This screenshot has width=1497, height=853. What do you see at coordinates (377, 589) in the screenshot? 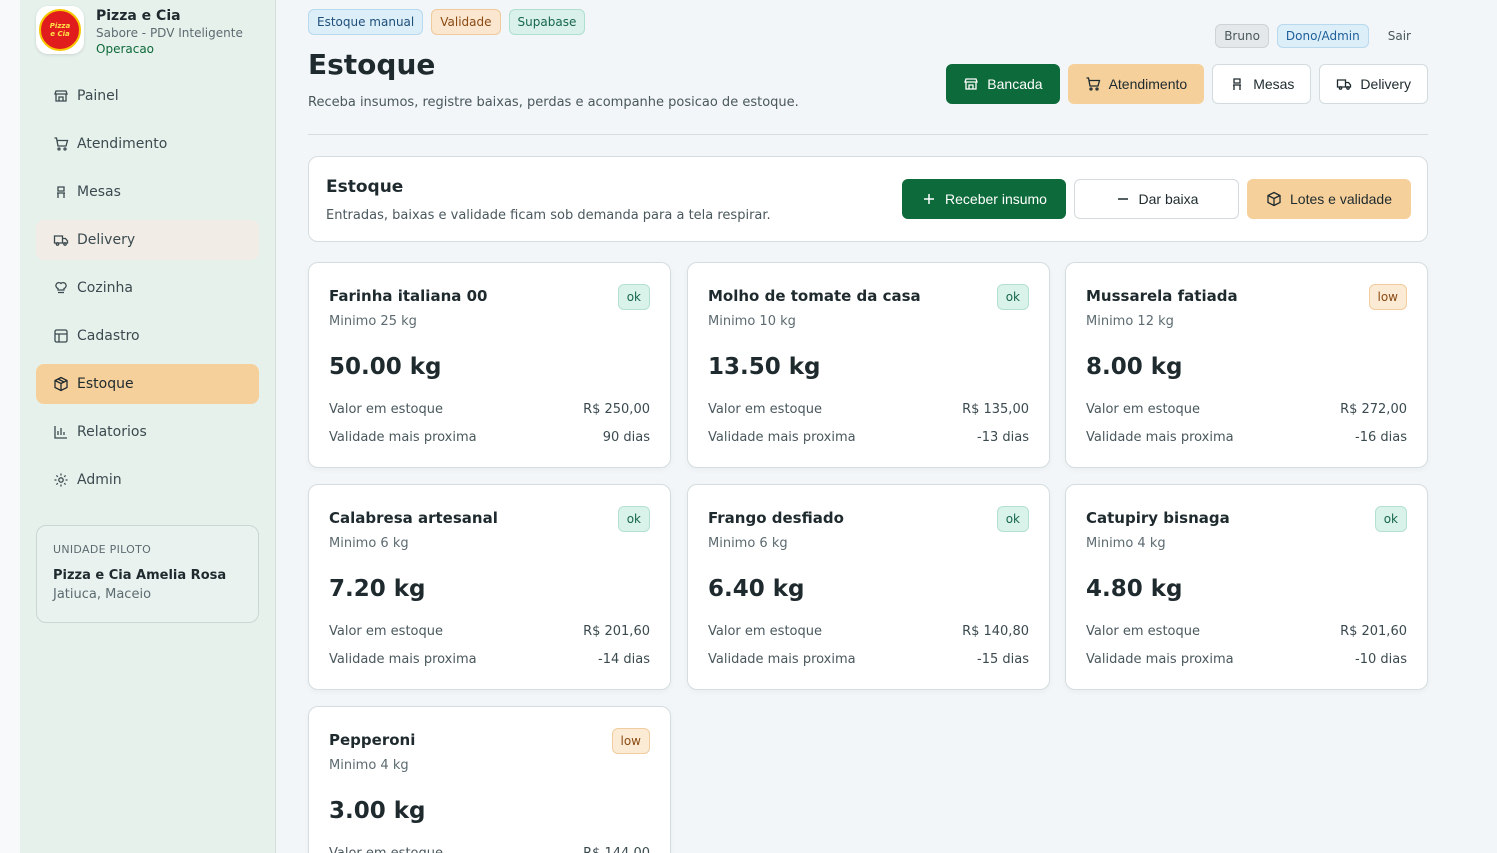
I see `item-quantity: 7.20 kg` at bounding box center [377, 589].